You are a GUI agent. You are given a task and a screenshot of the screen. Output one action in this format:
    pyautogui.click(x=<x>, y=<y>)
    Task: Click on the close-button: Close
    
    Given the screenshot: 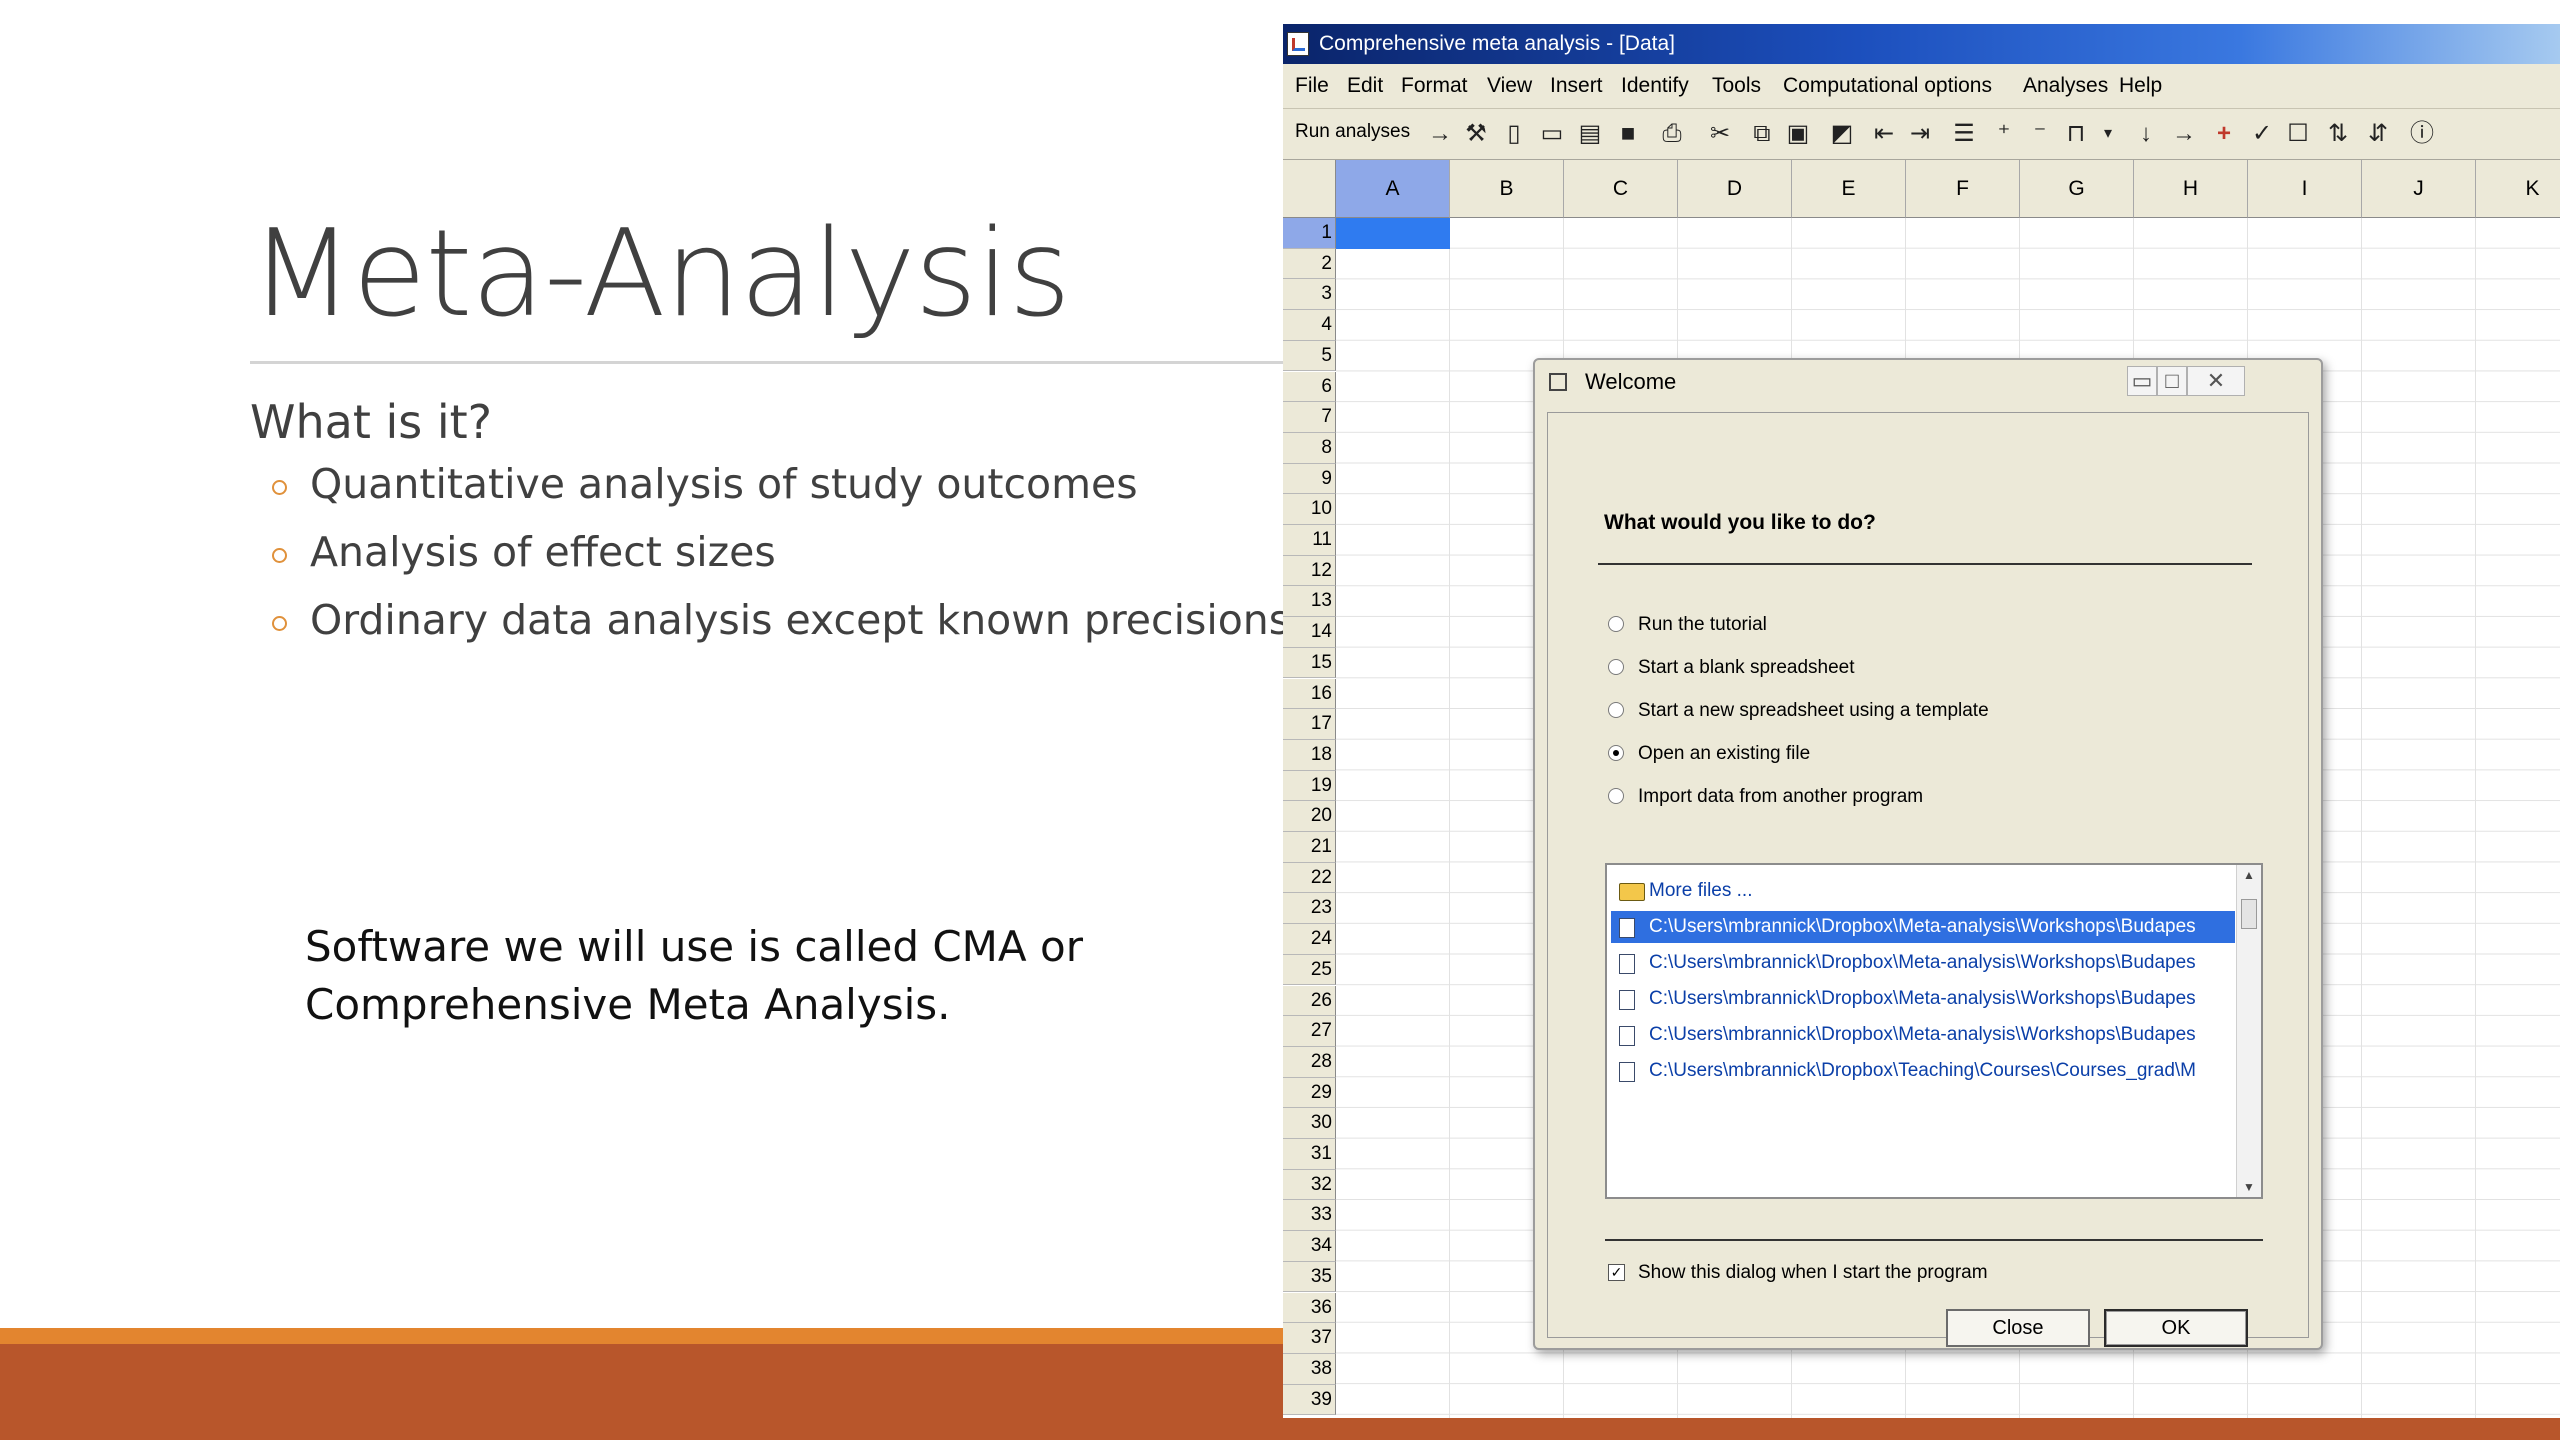 What is the action you would take?
    pyautogui.click(x=2018, y=1328)
    